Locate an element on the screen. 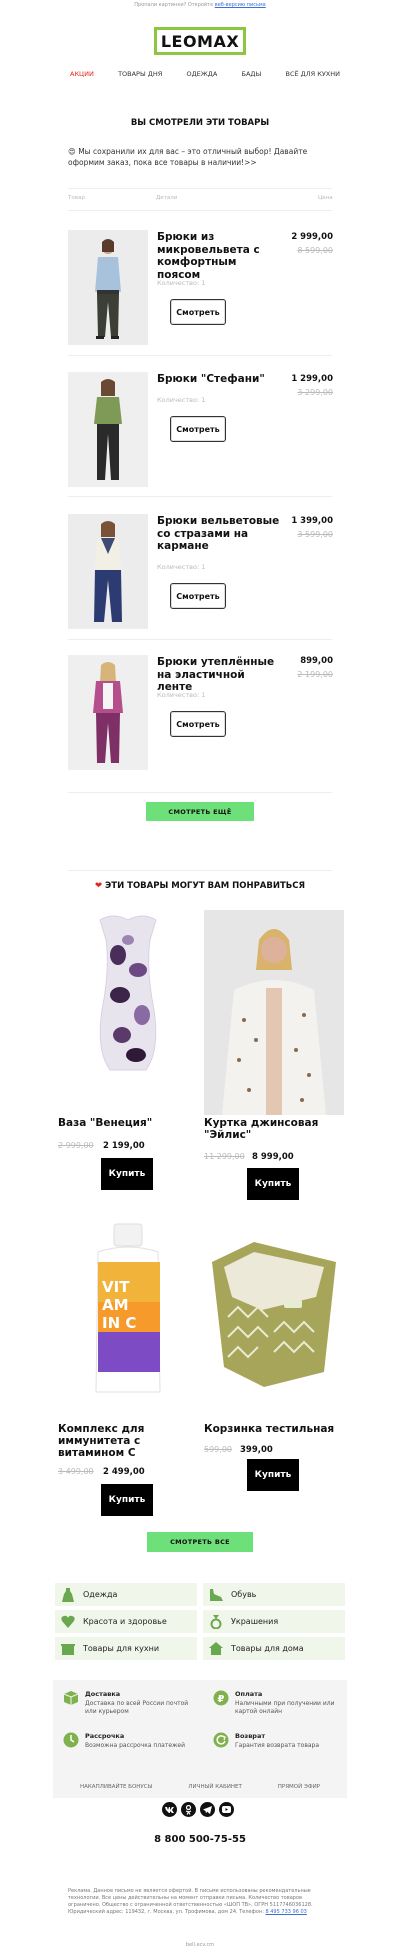  product-price: 2 199,00 is located at coordinates (124, 1146).